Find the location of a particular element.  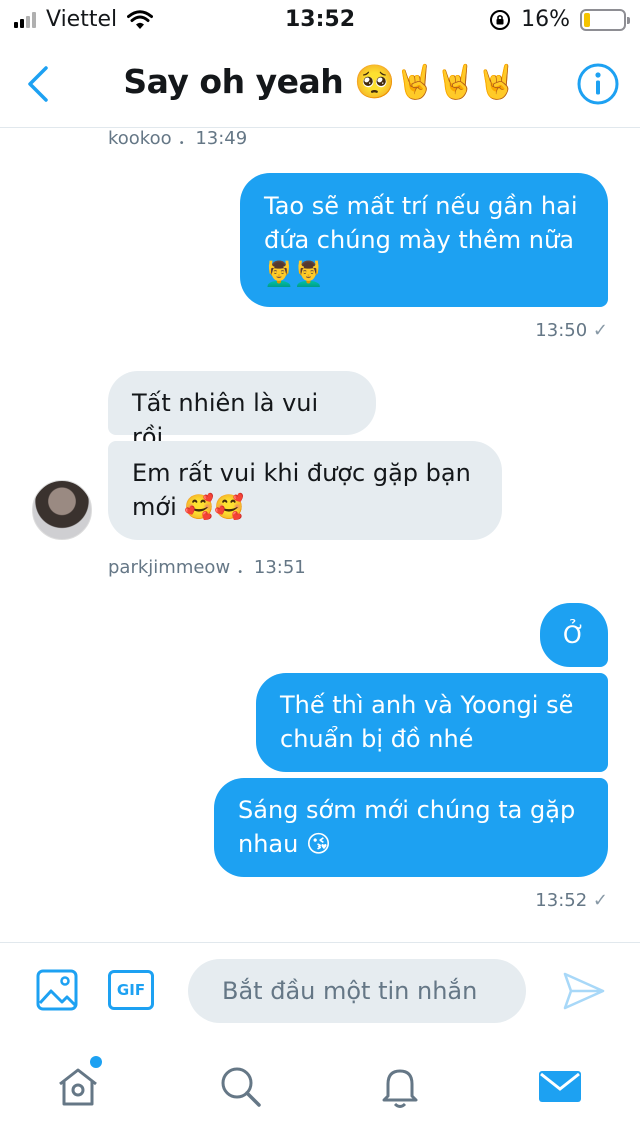

conversation-header: Say oh yeah 🥺🤘🤘🤘 is located at coordinates (320, 84).